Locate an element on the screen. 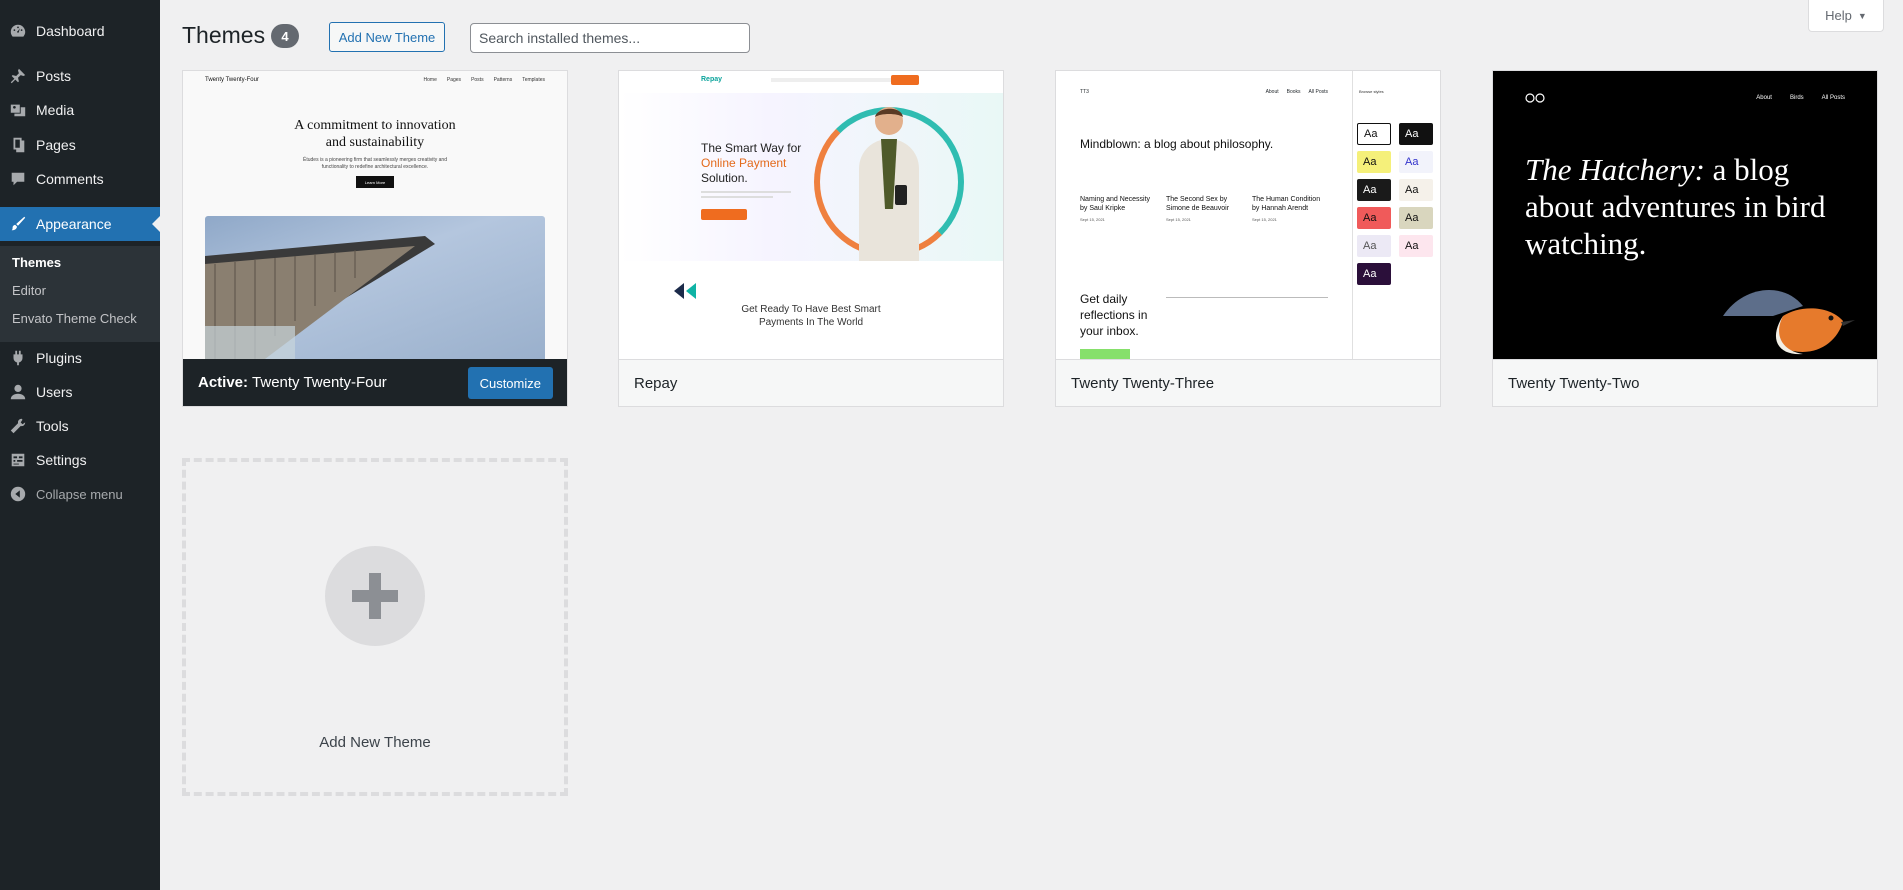  theme-name-bar: Twenty Twenty-Three is located at coordinates (1248, 382).